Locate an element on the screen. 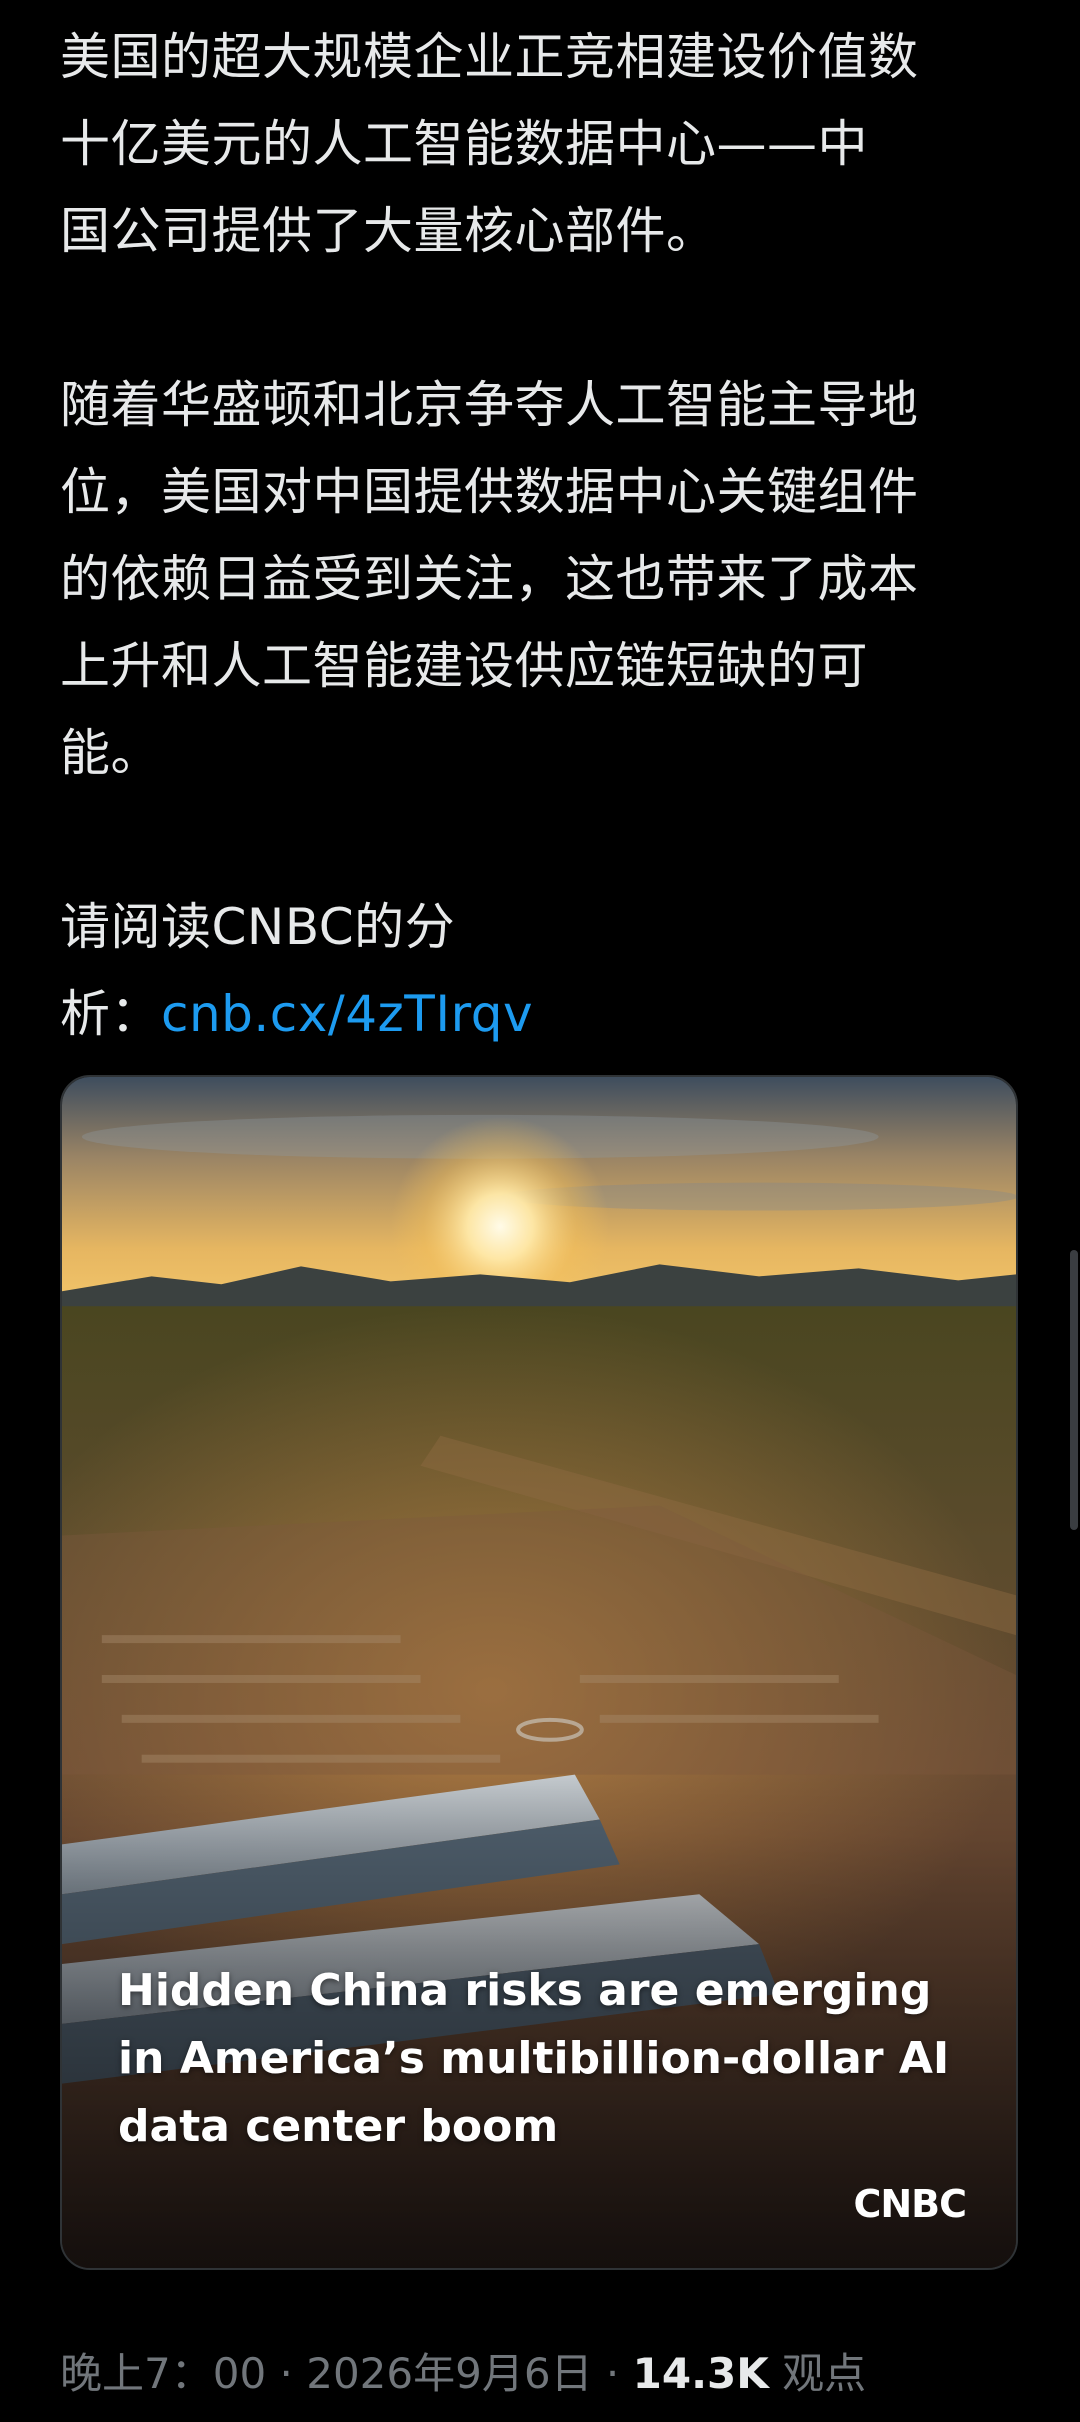  scrollbar is located at coordinates (1074, 1390).